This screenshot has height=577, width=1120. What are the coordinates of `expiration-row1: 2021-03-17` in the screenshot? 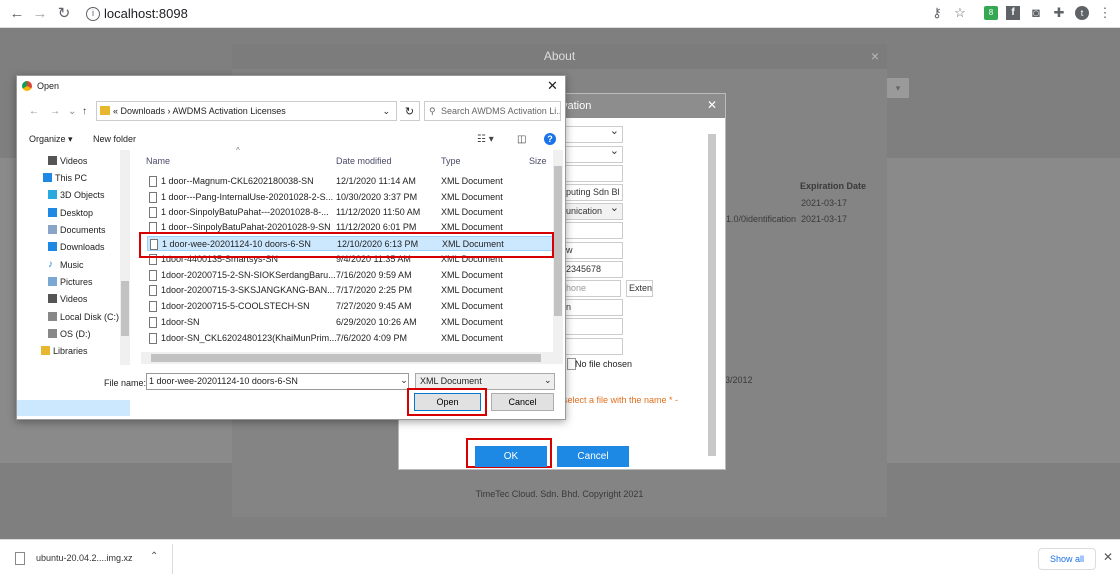 It's located at (824, 203).